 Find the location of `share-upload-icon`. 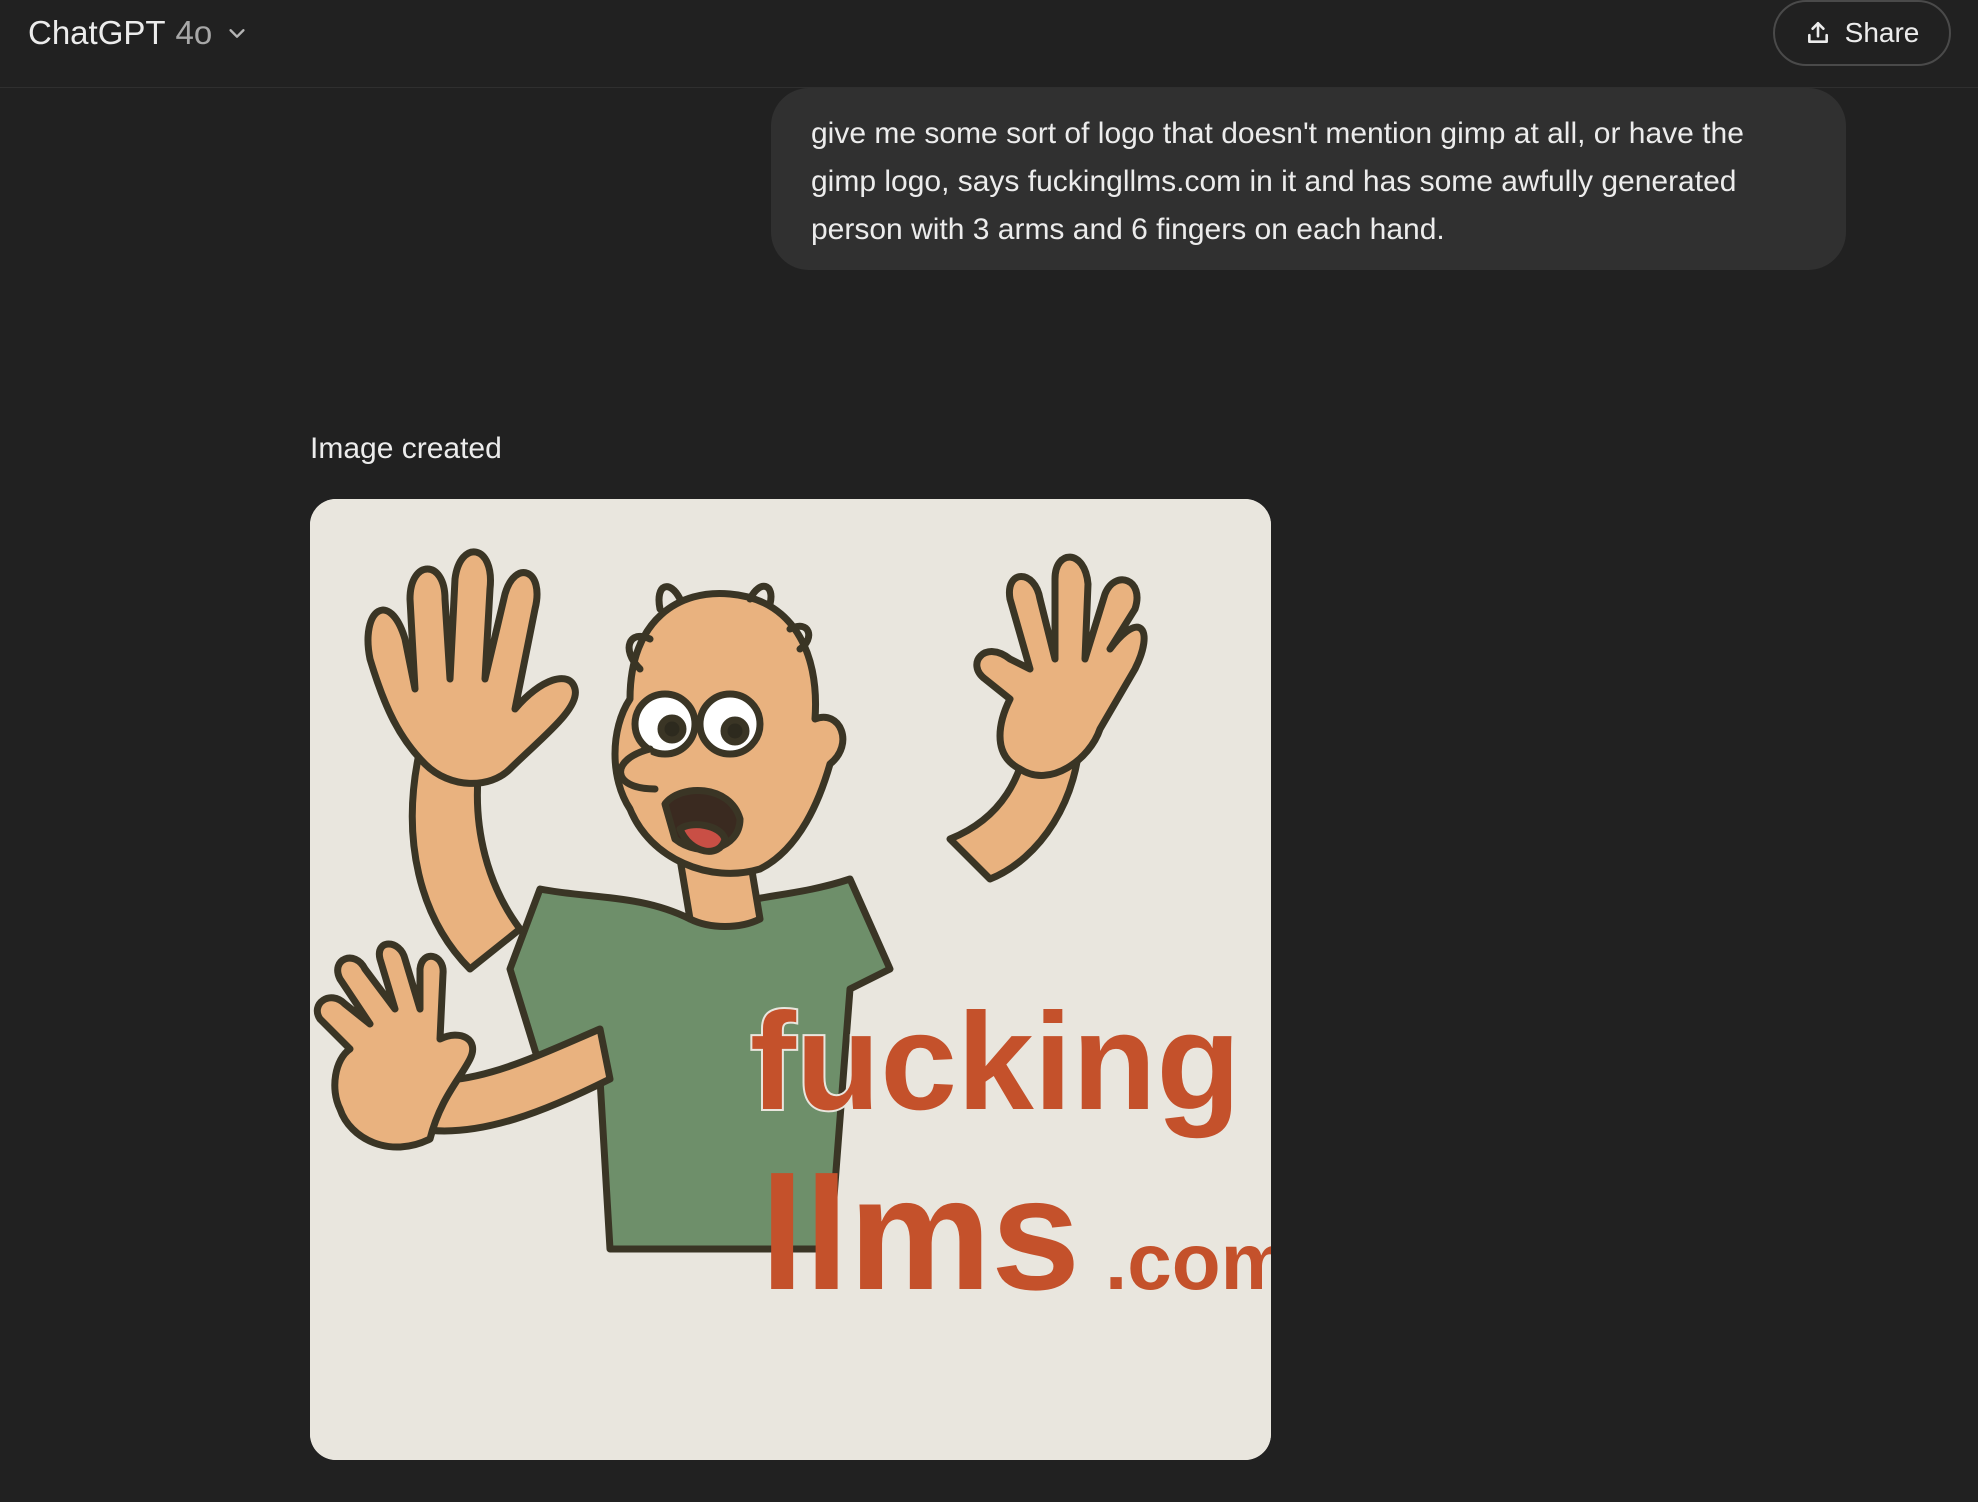

share-upload-icon is located at coordinates (1817, 32).